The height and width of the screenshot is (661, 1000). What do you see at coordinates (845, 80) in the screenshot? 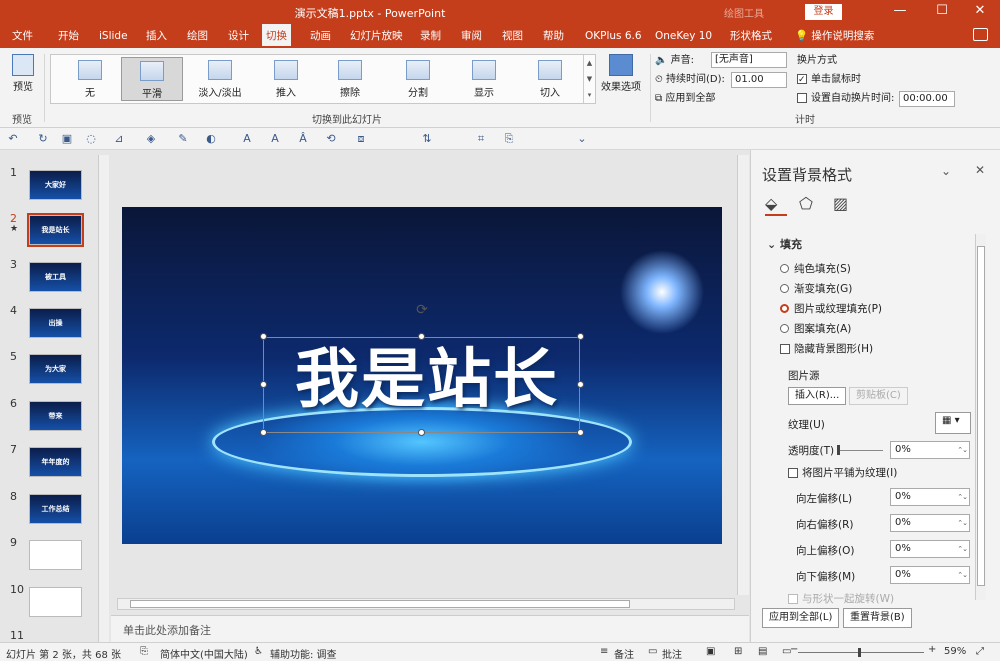
I see `on-click-option: 单击鼠标时` at bounding box center [845, 80].